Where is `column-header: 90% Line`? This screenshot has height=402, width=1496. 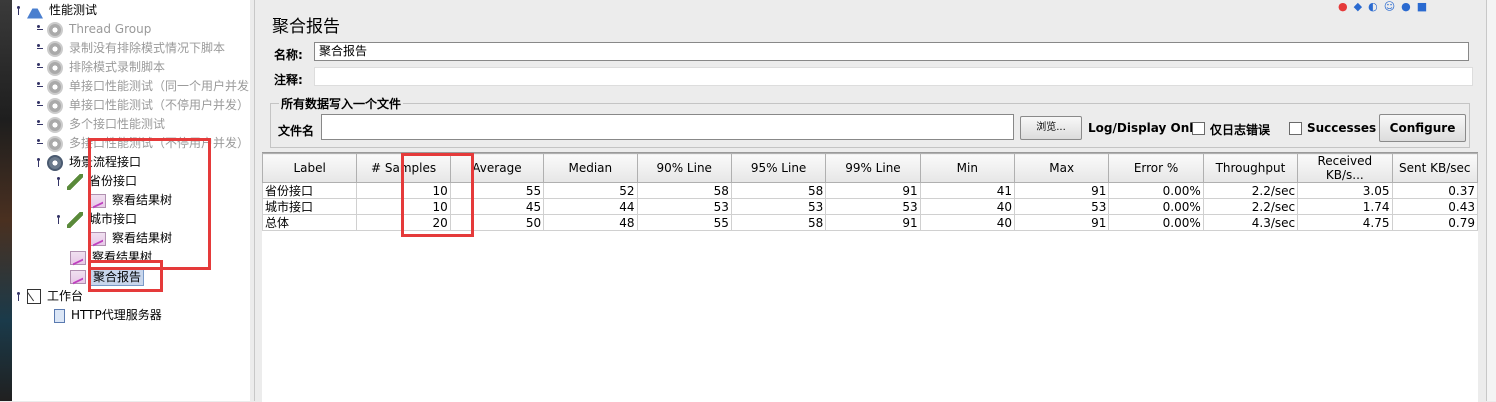
column-header: 90% Line is located at coordinates (684, 168).